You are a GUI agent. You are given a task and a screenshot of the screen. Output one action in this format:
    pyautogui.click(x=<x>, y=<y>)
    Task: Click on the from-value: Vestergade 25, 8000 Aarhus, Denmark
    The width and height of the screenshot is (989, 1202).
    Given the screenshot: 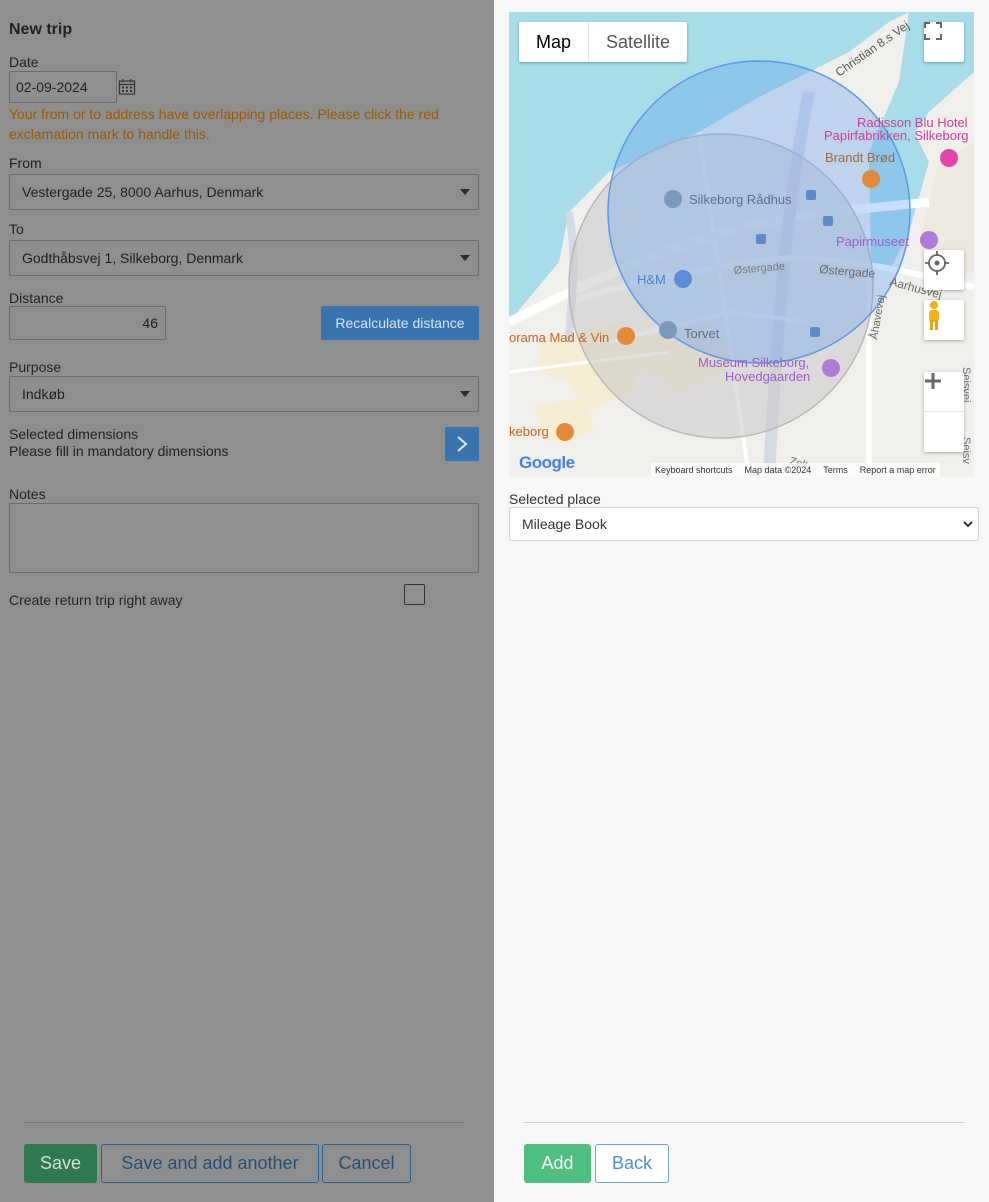 What is the action you would take?
    pyautogui.click(x=143, y=192)
    